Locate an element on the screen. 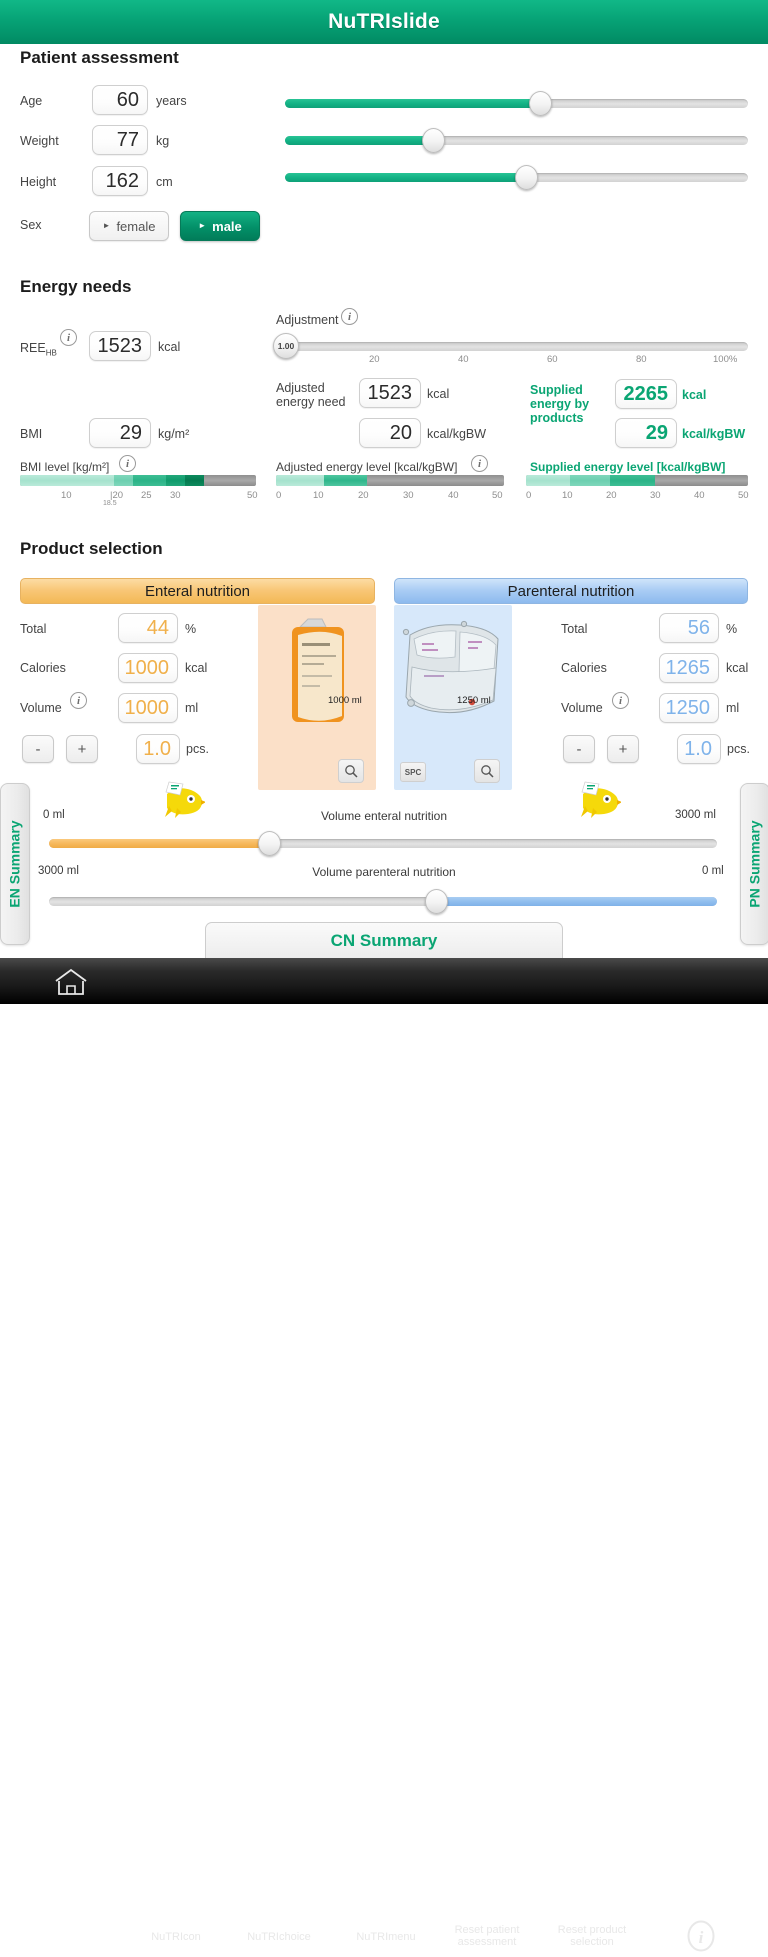 Image resolution: width=768 pixels, height=1957 pixels. bottom-item-nutrimenu: NuTRImenu is located at coordinates (386, 1937).